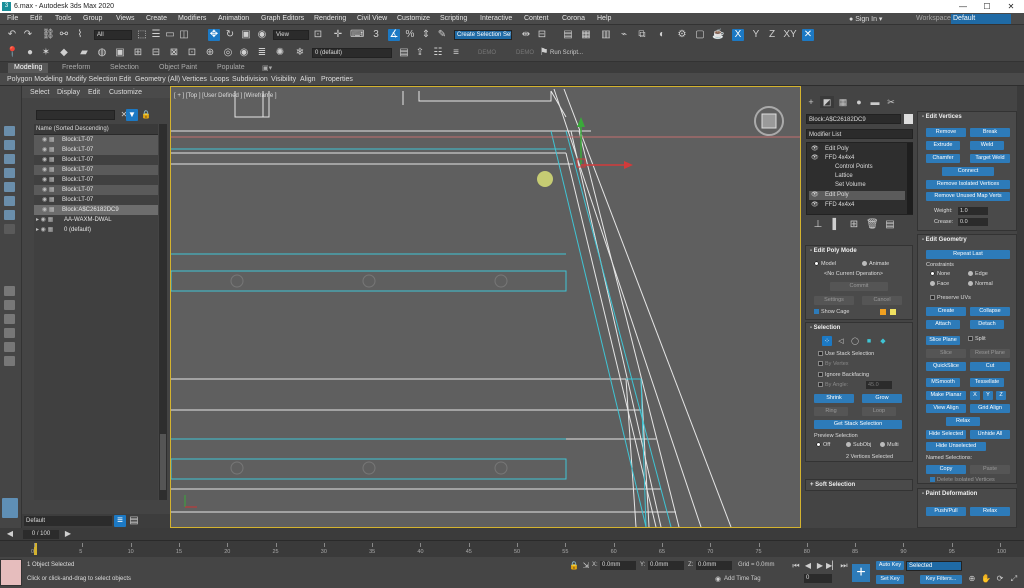 This screenshot has width=1024, height=588. Describe the element at coordinates (859, 286) in the screenshot. I see `commit-button: Commit` at that location.